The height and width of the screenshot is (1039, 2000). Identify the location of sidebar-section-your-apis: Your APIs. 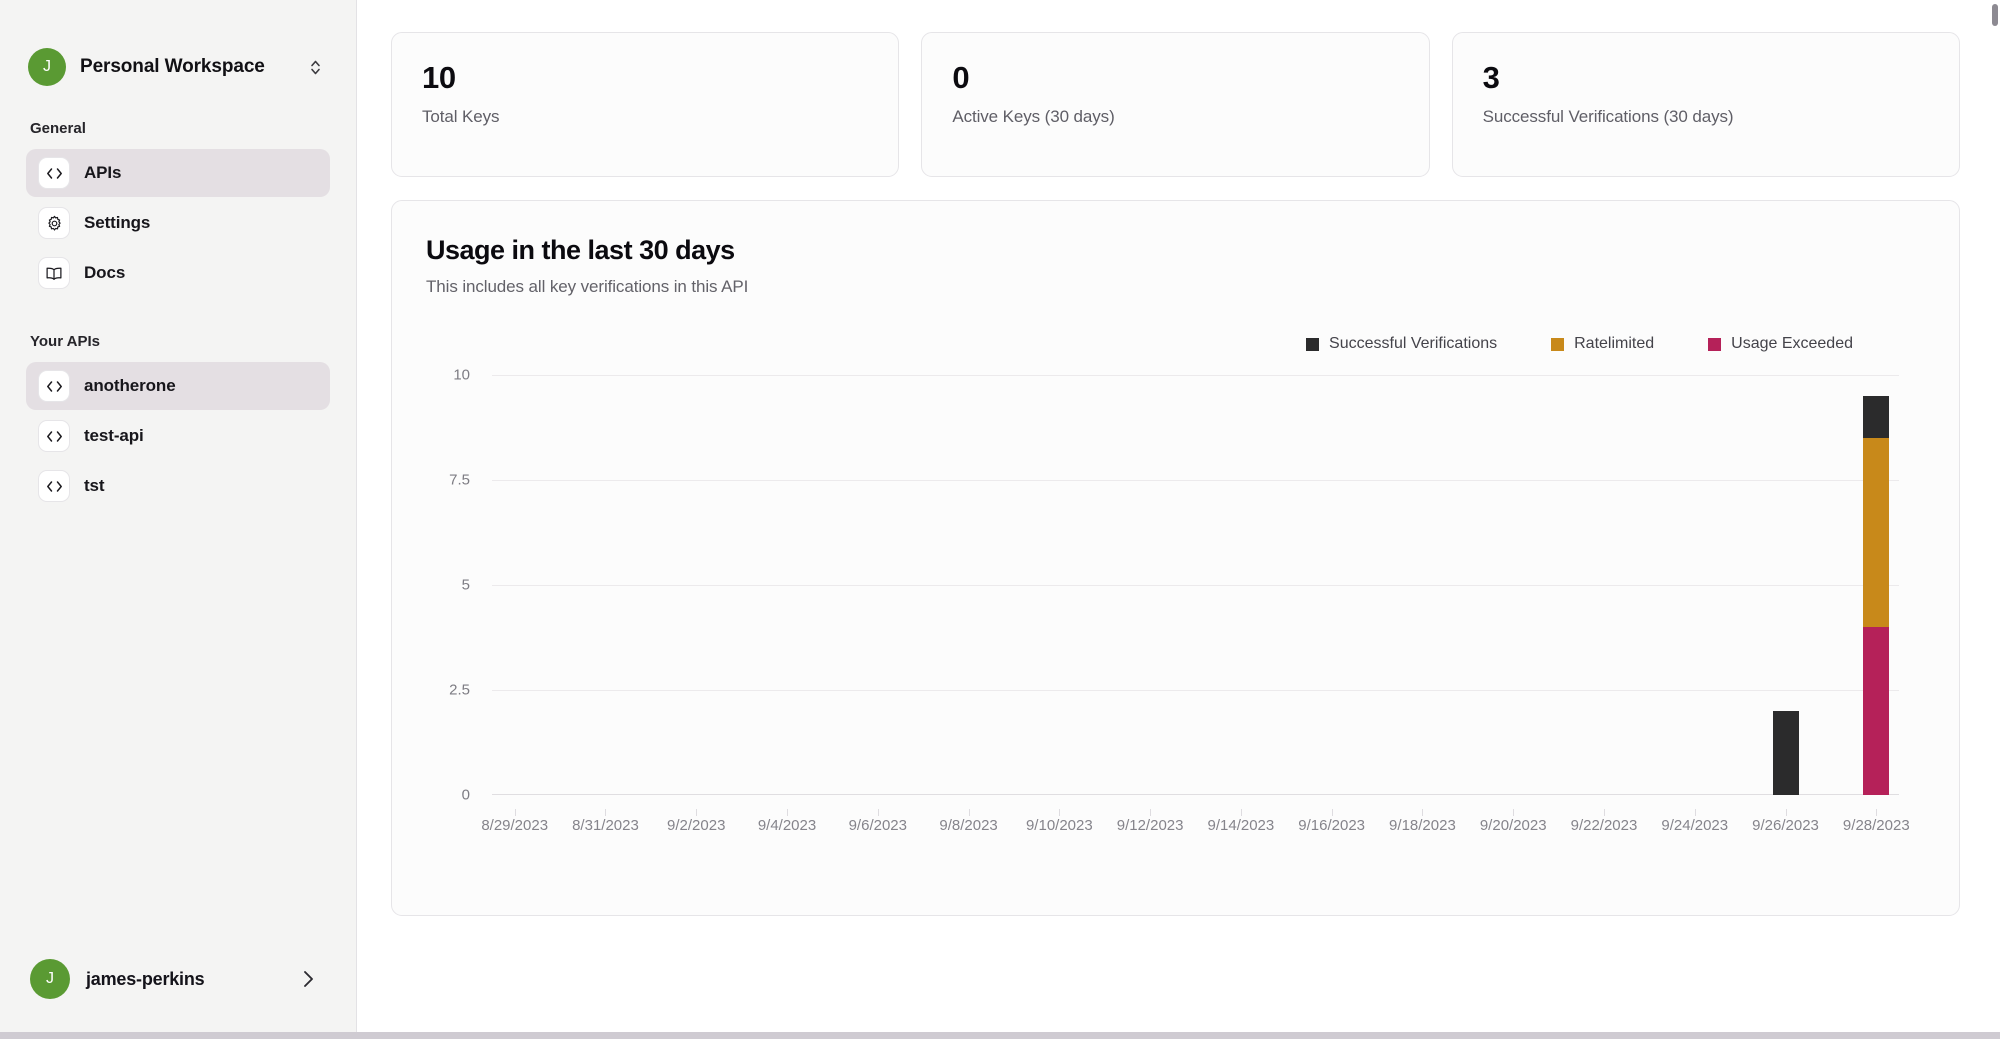
(65, 341).